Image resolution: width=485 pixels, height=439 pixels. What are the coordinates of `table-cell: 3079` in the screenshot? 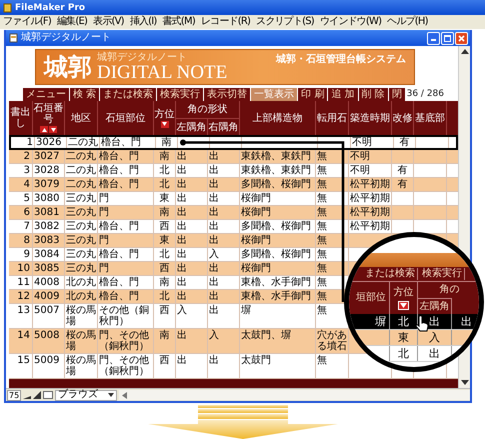 It's located at (49, 184).